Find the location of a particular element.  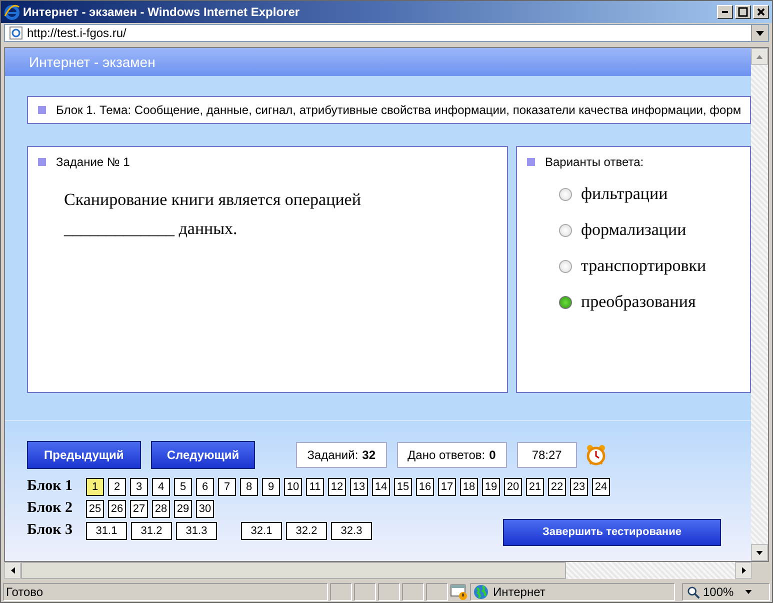

scroll-left-icon is located at coordinates (12, 570).